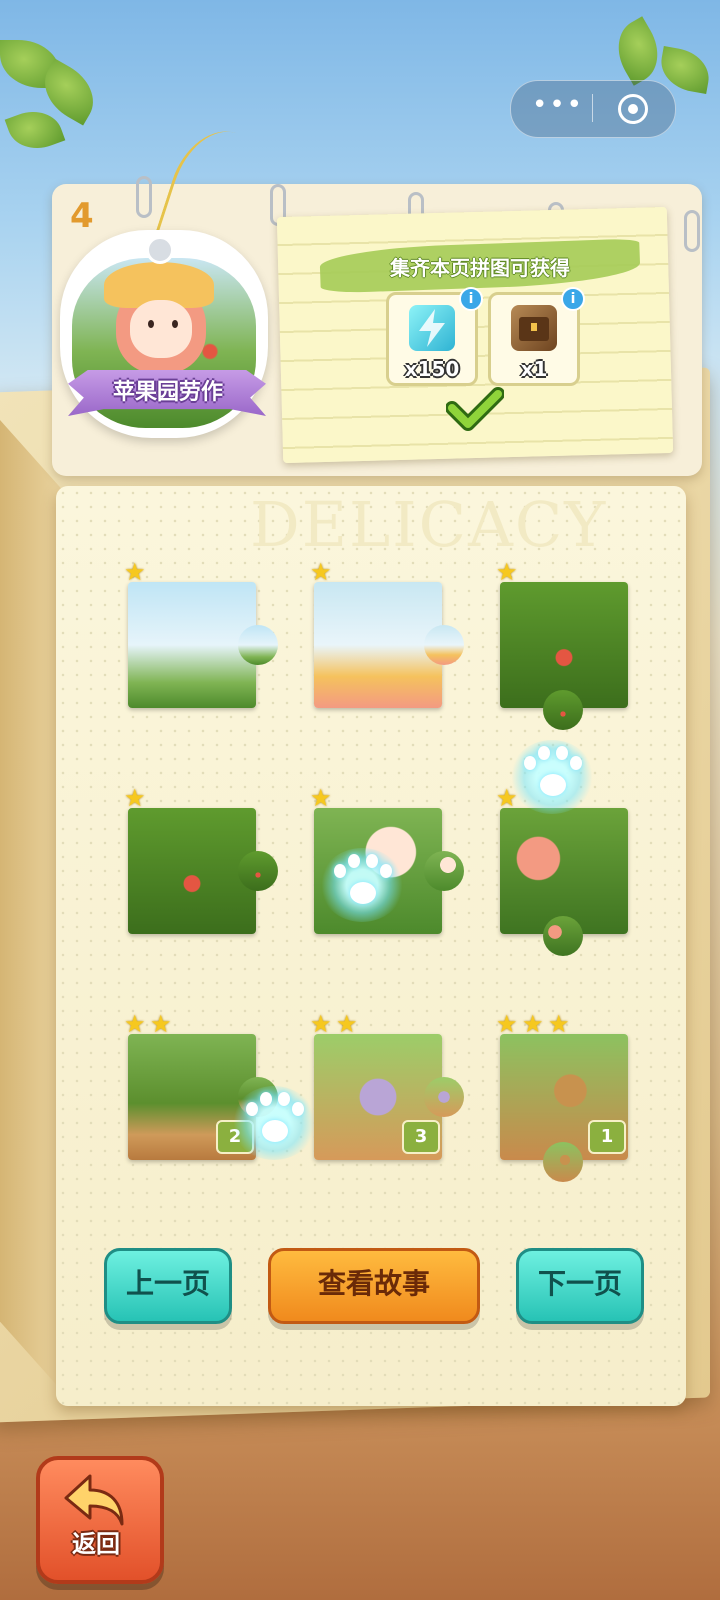  I want to click on previous-page-button: 上一页, so click(168, 1286).